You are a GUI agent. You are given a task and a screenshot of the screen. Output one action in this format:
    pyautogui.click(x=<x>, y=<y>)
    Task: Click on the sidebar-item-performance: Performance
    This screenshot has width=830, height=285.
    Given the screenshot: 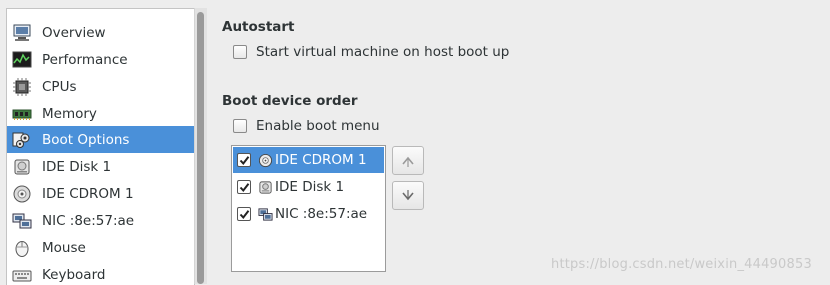 What is the action you would take?
    pyautogui.click(x=100, y=59)
    